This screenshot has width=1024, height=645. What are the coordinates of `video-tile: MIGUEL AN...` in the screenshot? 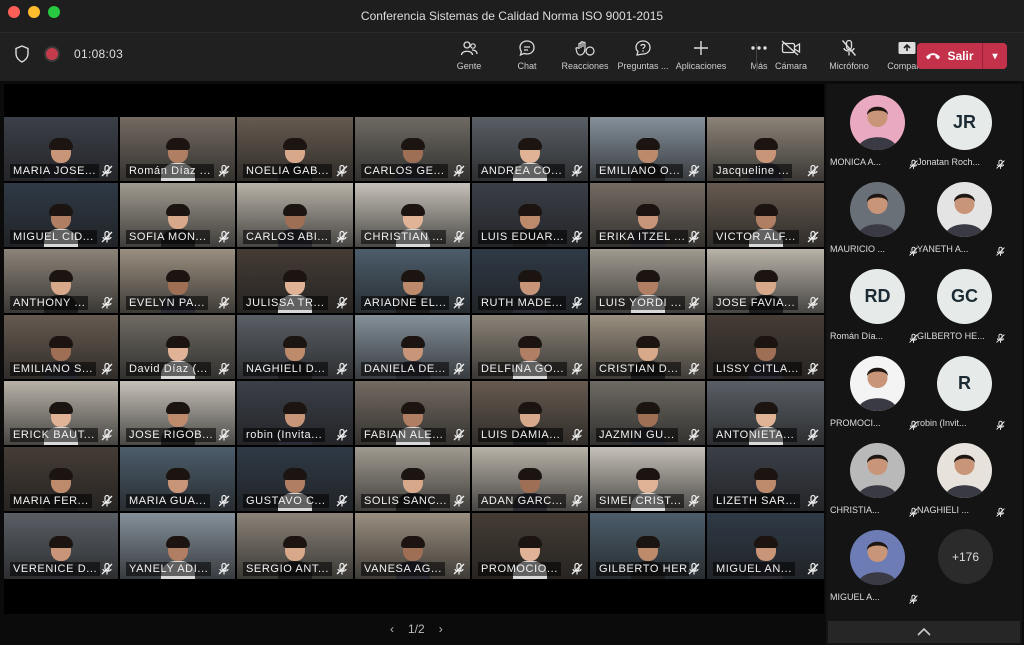 It's located at (765, 546).